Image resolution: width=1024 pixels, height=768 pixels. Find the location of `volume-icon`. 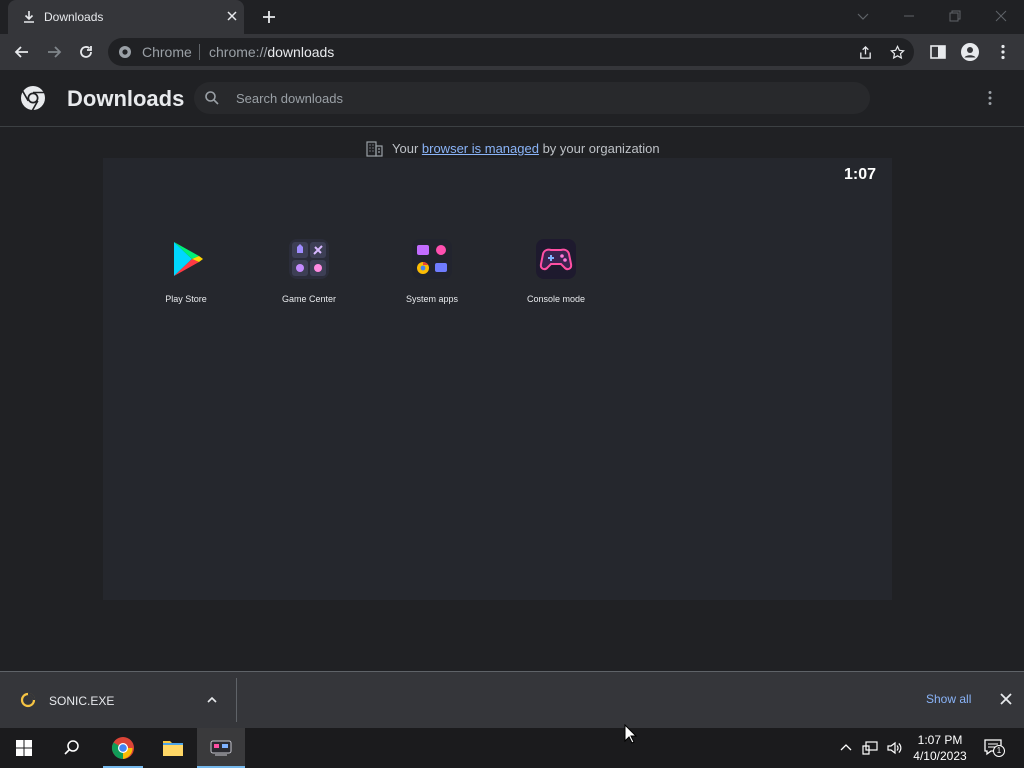

volume-icon is located at coordinates (894, 748).